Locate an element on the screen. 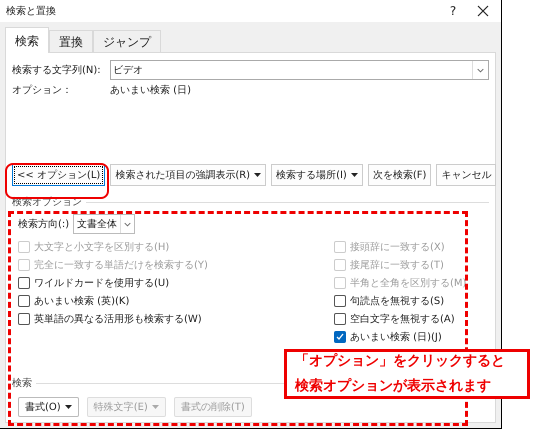 The image size is (533, 429). close-icon is located at coordinates (483, 11).